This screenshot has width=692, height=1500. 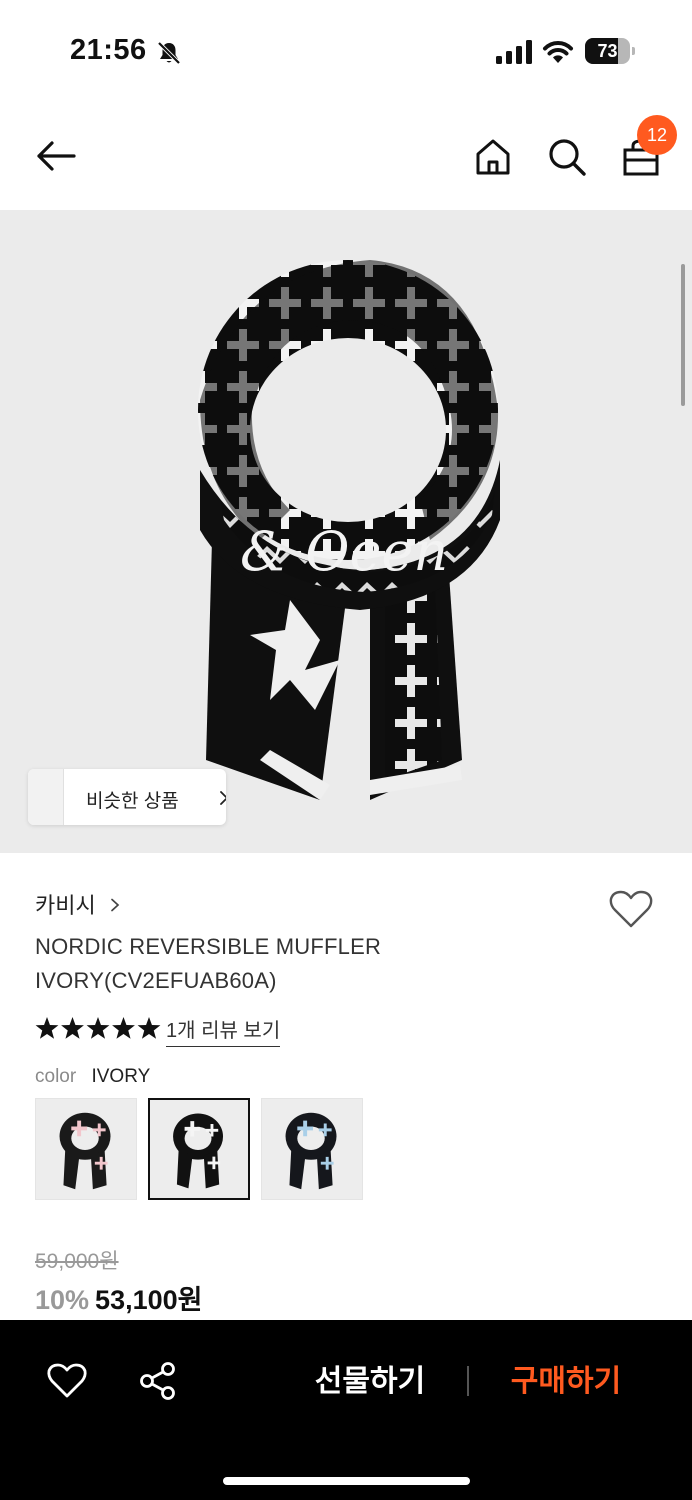 I want to click on scroll-indicator, so click(x=683, y=335).